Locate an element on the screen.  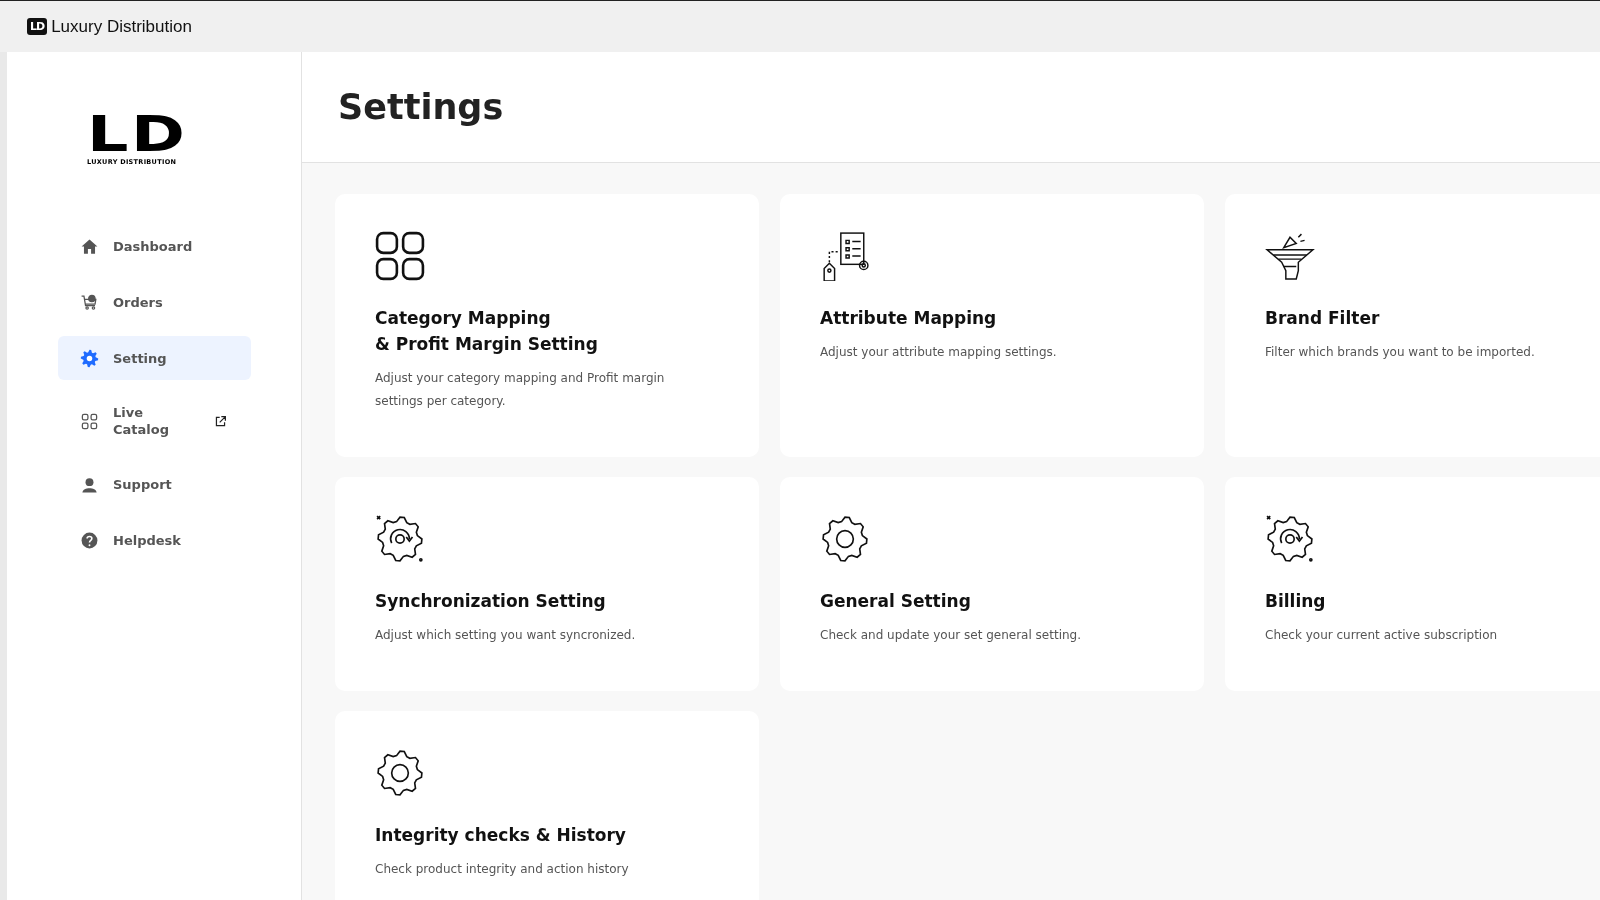
card-description: Check and update your set general setting. is located at coordinates (951, 635).